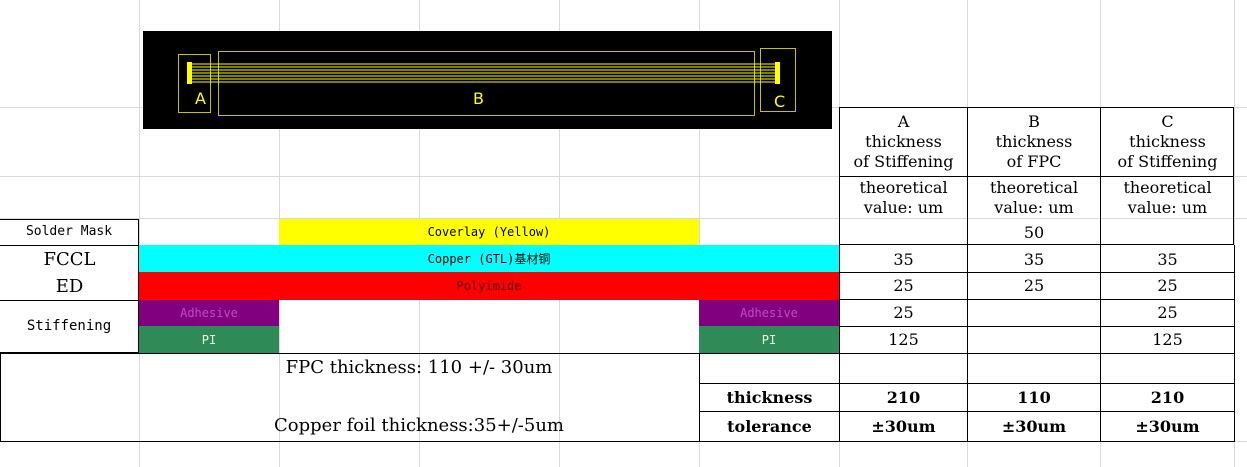 This screenshot has height=467, width=1247. I want to click on copper-value-b: 35, so click(1034, 259).